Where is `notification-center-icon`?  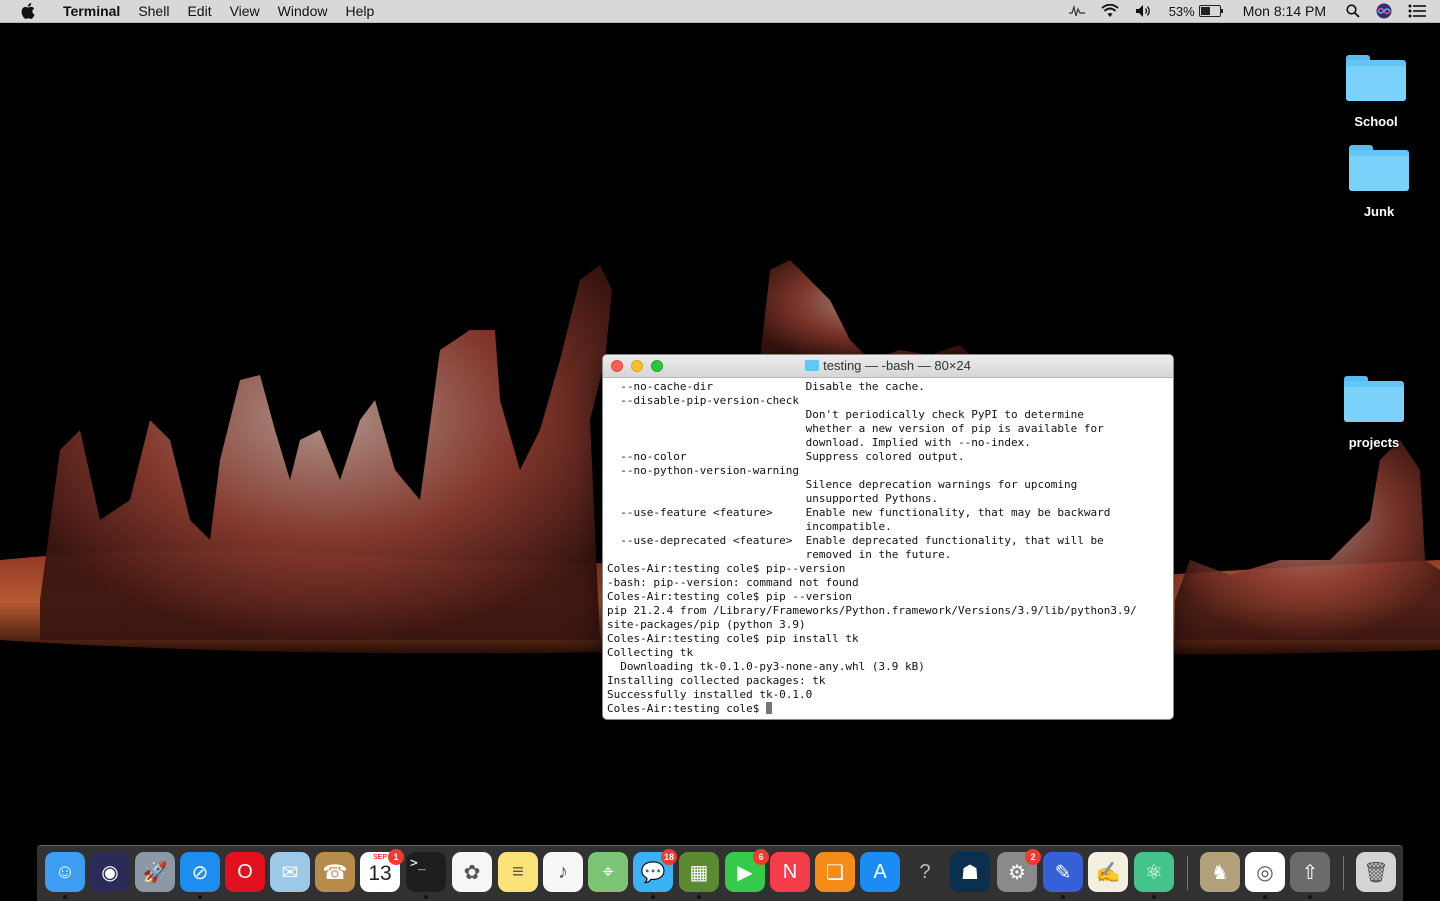
notification-center-icon is located at coordinates (1417, 11).